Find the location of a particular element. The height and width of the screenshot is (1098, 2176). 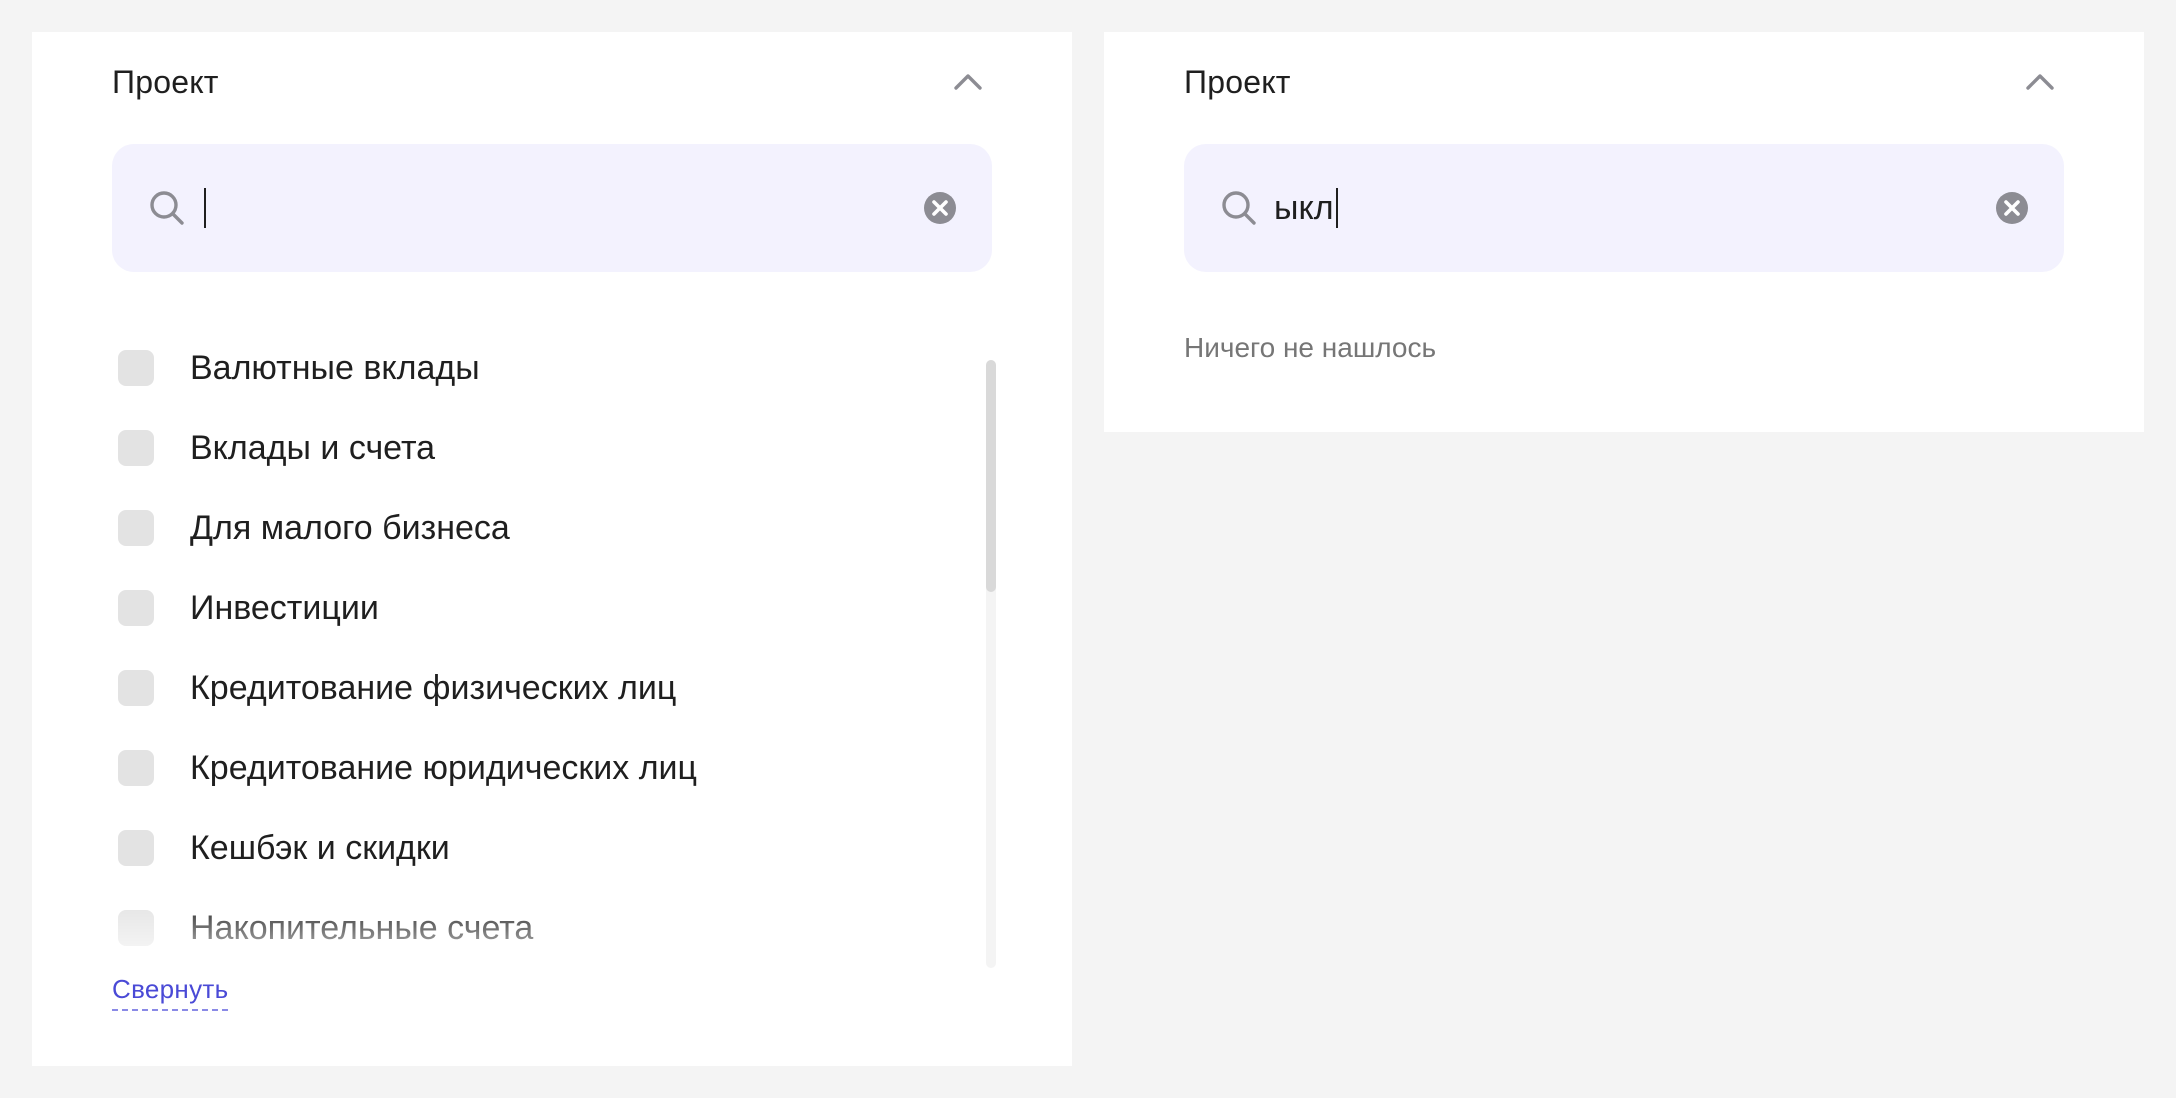

list-item-label: Инвестиции is located at coordinates (284, 607).